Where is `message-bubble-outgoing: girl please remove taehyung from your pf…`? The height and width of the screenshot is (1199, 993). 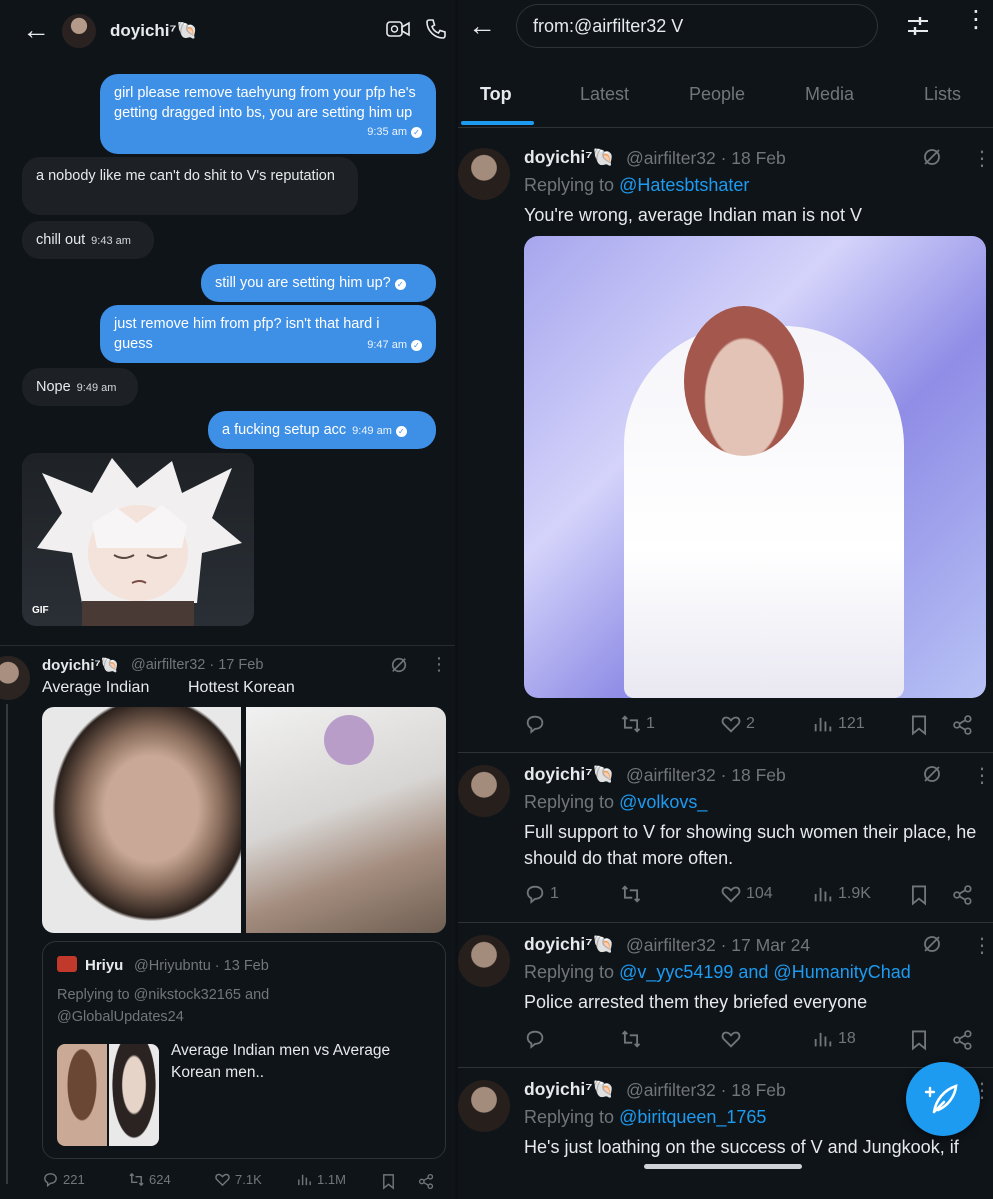
message-bubble-outgoing: girl please remove taehyung from your pf… is located at coordinates (268, 114).